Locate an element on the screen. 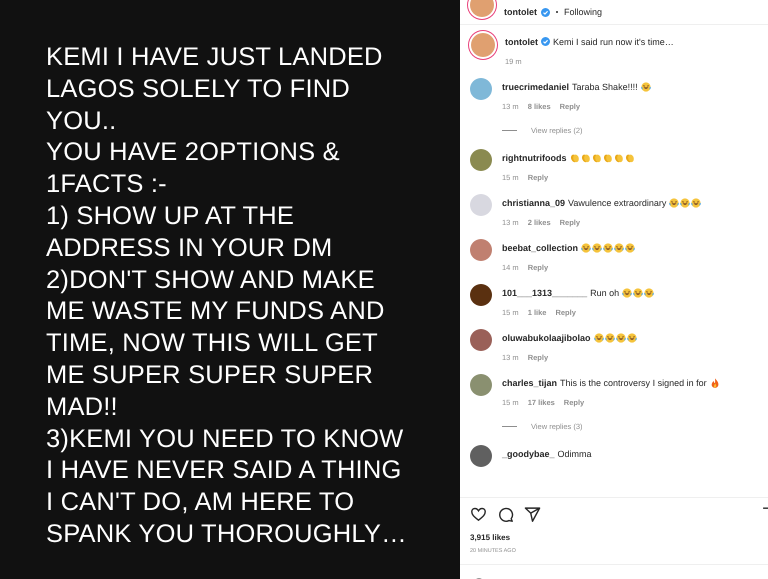 The image size is (768, 579). comment-text: Vawulence extraordinary is located at coordinates (617, 203).